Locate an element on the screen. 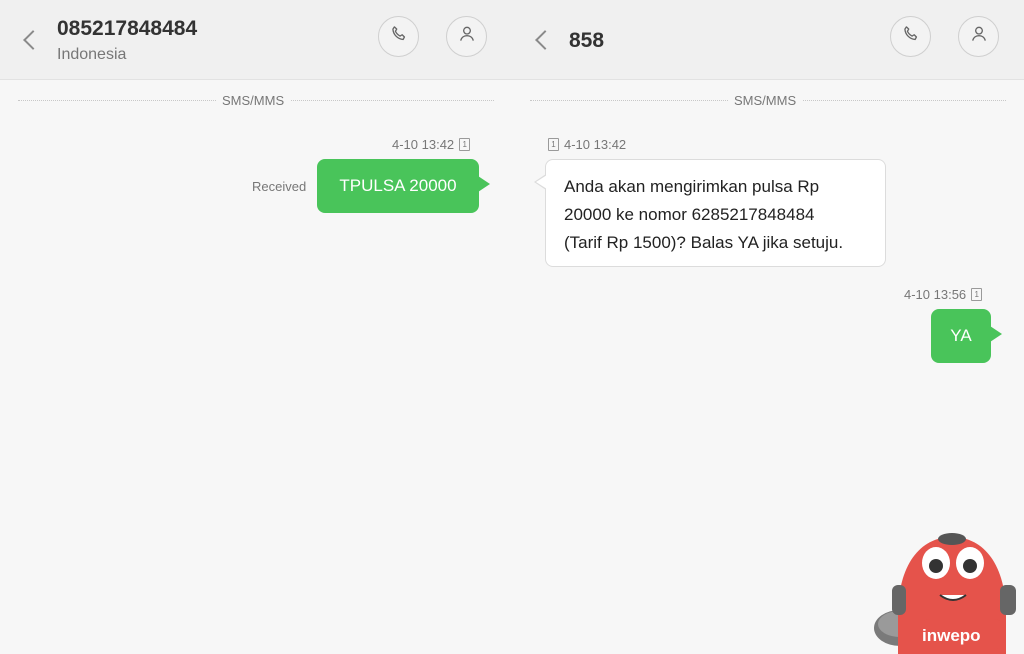 The image size is (1024, 654). message-timestamp: 1 4-10 13:42 is located at coordinates (587, 144).